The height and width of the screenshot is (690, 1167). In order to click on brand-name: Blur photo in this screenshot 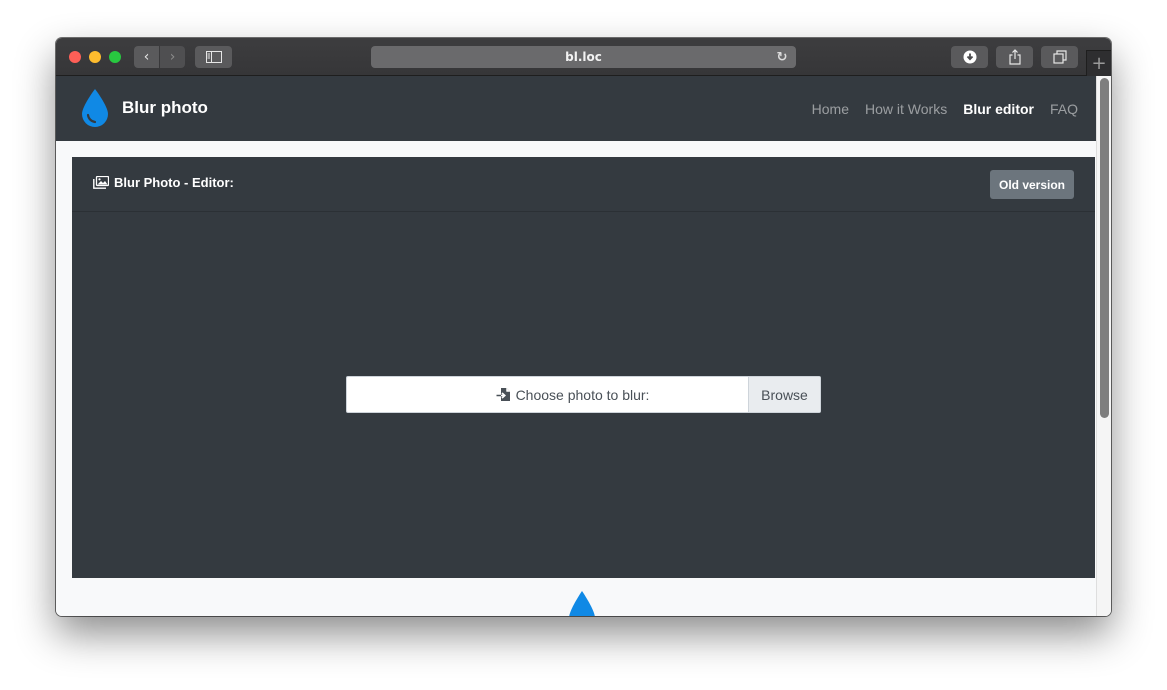, I will do `click(165, 107)`.